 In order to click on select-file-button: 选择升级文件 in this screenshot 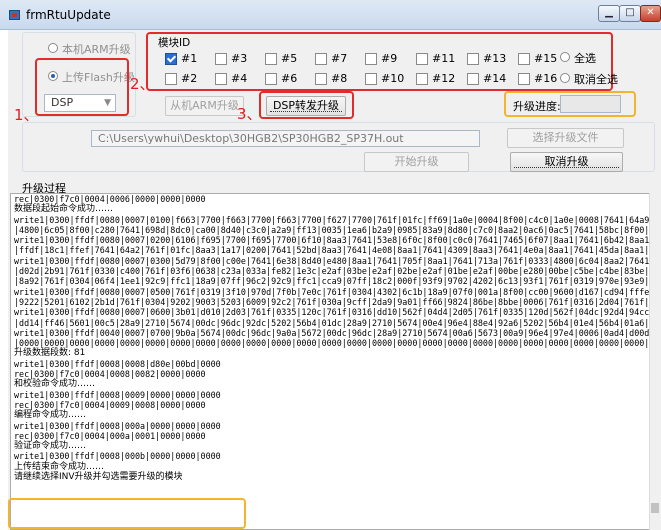, I will do `click(565, 138)`.